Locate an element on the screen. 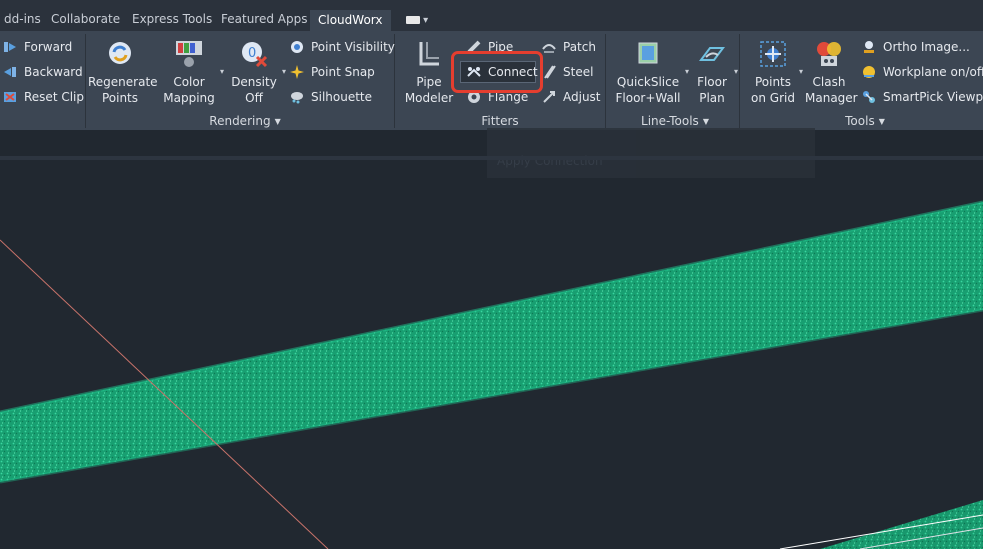 This screenshot has width=983, height=549. forward-button: Forward is located at coordinates (37, 47).